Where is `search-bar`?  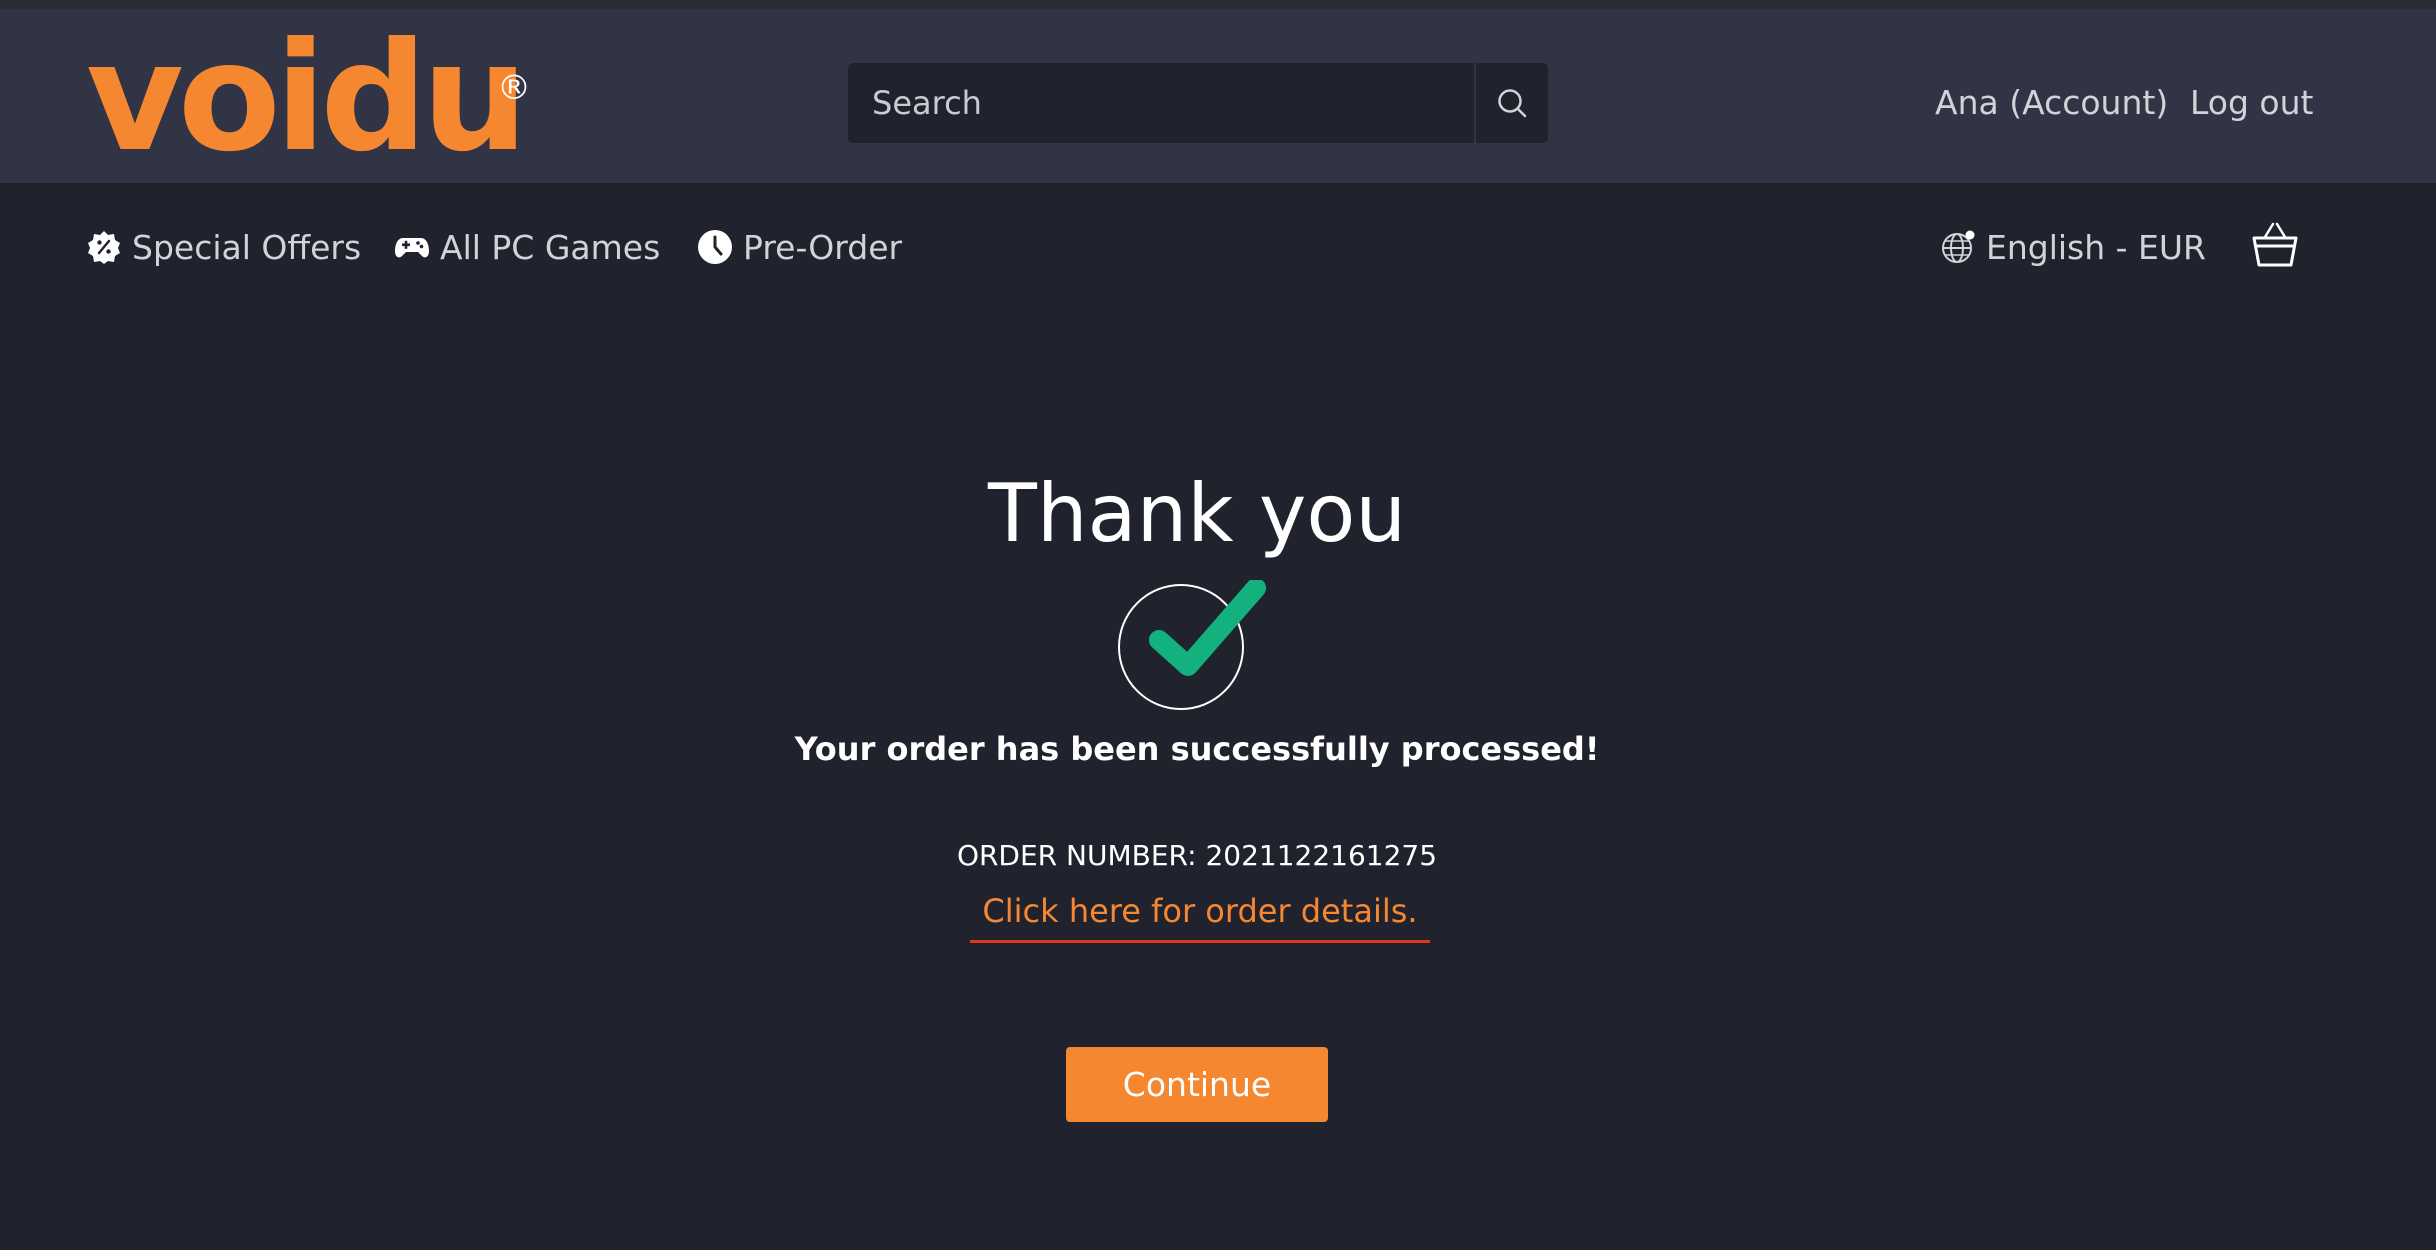
search-bar is located at coordinates (1198, 103).